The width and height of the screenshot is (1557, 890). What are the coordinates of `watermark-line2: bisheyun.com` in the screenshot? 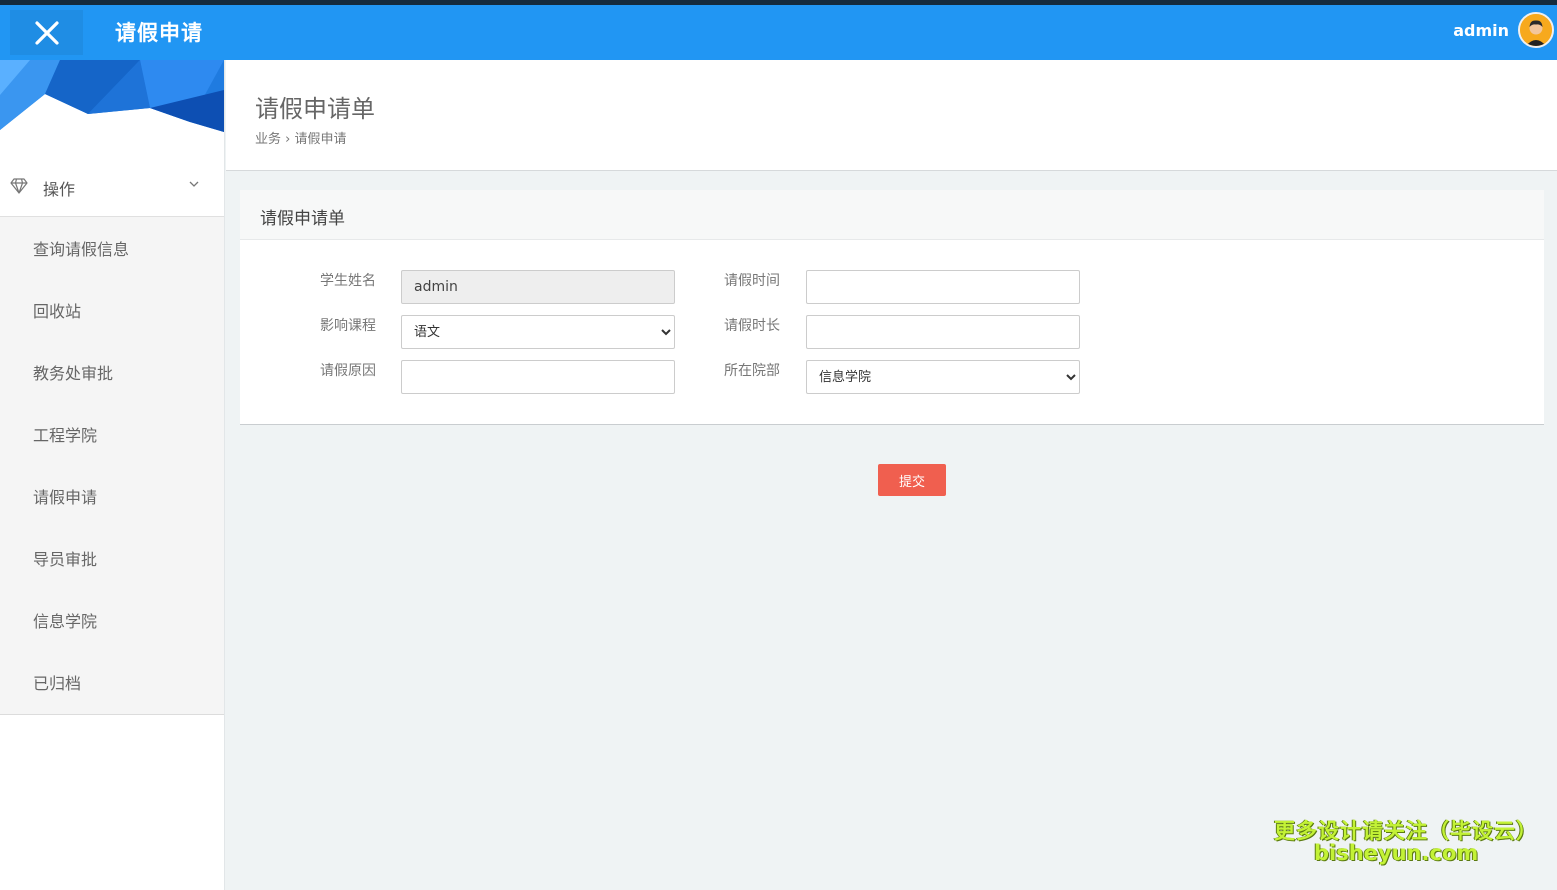 It's located at (1396, 853).